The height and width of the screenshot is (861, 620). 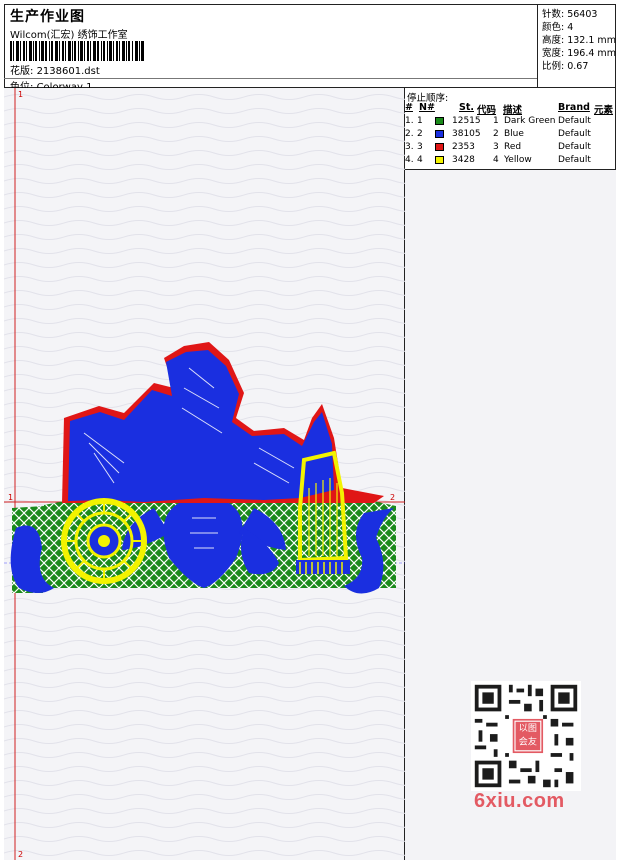 What do you see at coordinates (463, 160) in the screenshot?
I see `row-stitches: 3428` at bounding box center [463, 160].